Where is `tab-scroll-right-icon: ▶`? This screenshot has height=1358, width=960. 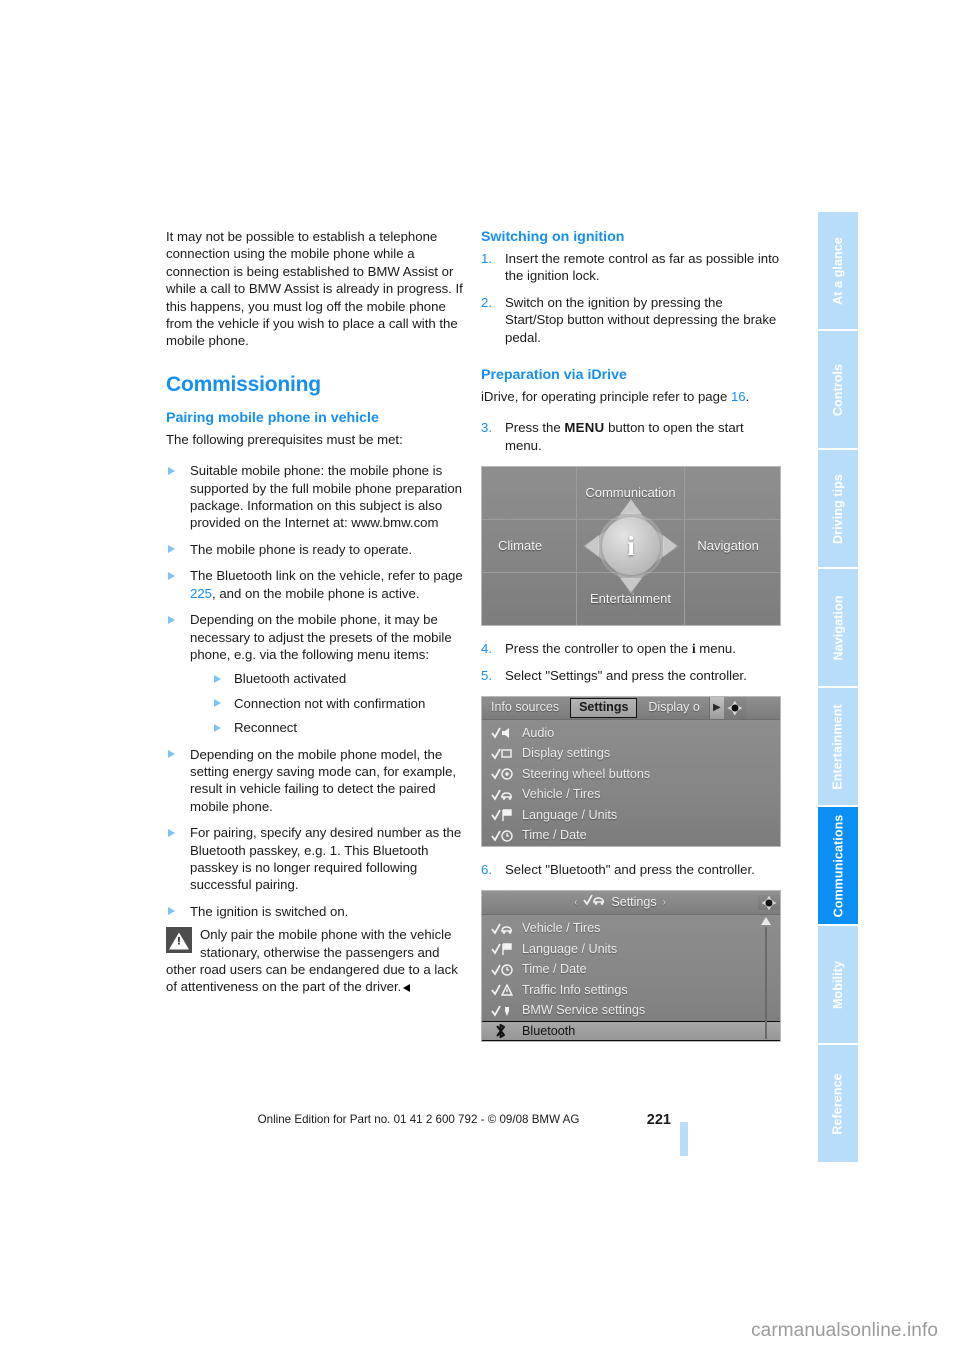
tab-scroll-right-icon: ▶ is located at coordinates (716, 708).